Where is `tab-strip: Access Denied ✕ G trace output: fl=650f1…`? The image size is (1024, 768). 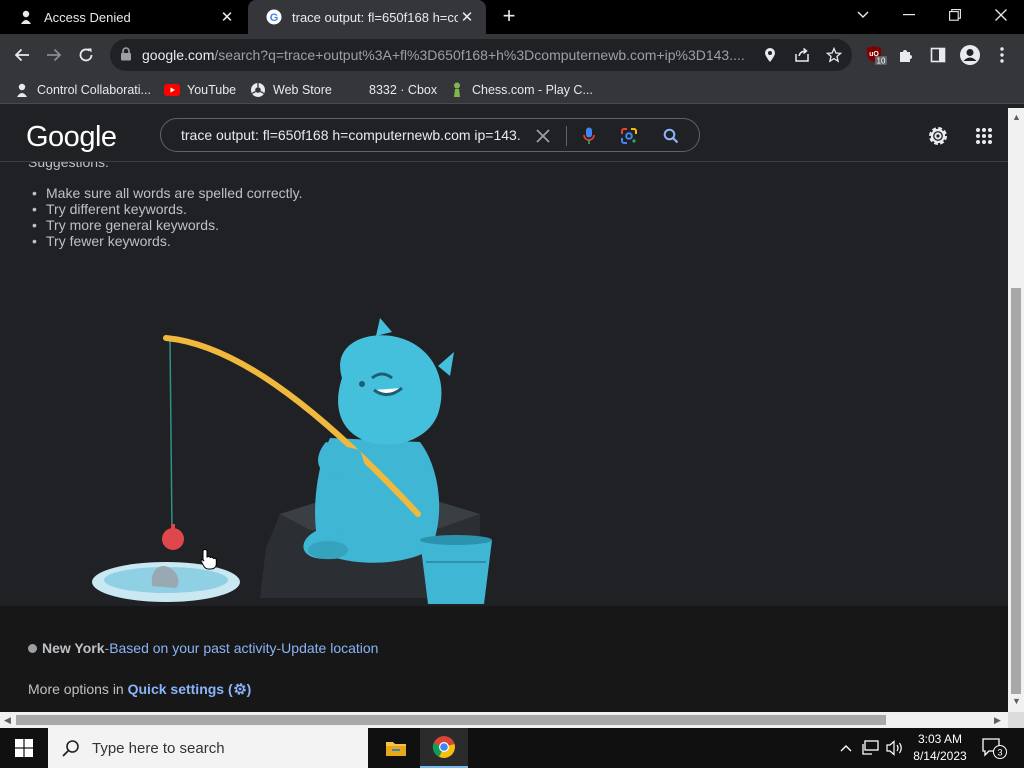 tab-strip: Access Denied ✕ G trace output: fl=650f1… is located at coordinates (512, 17).